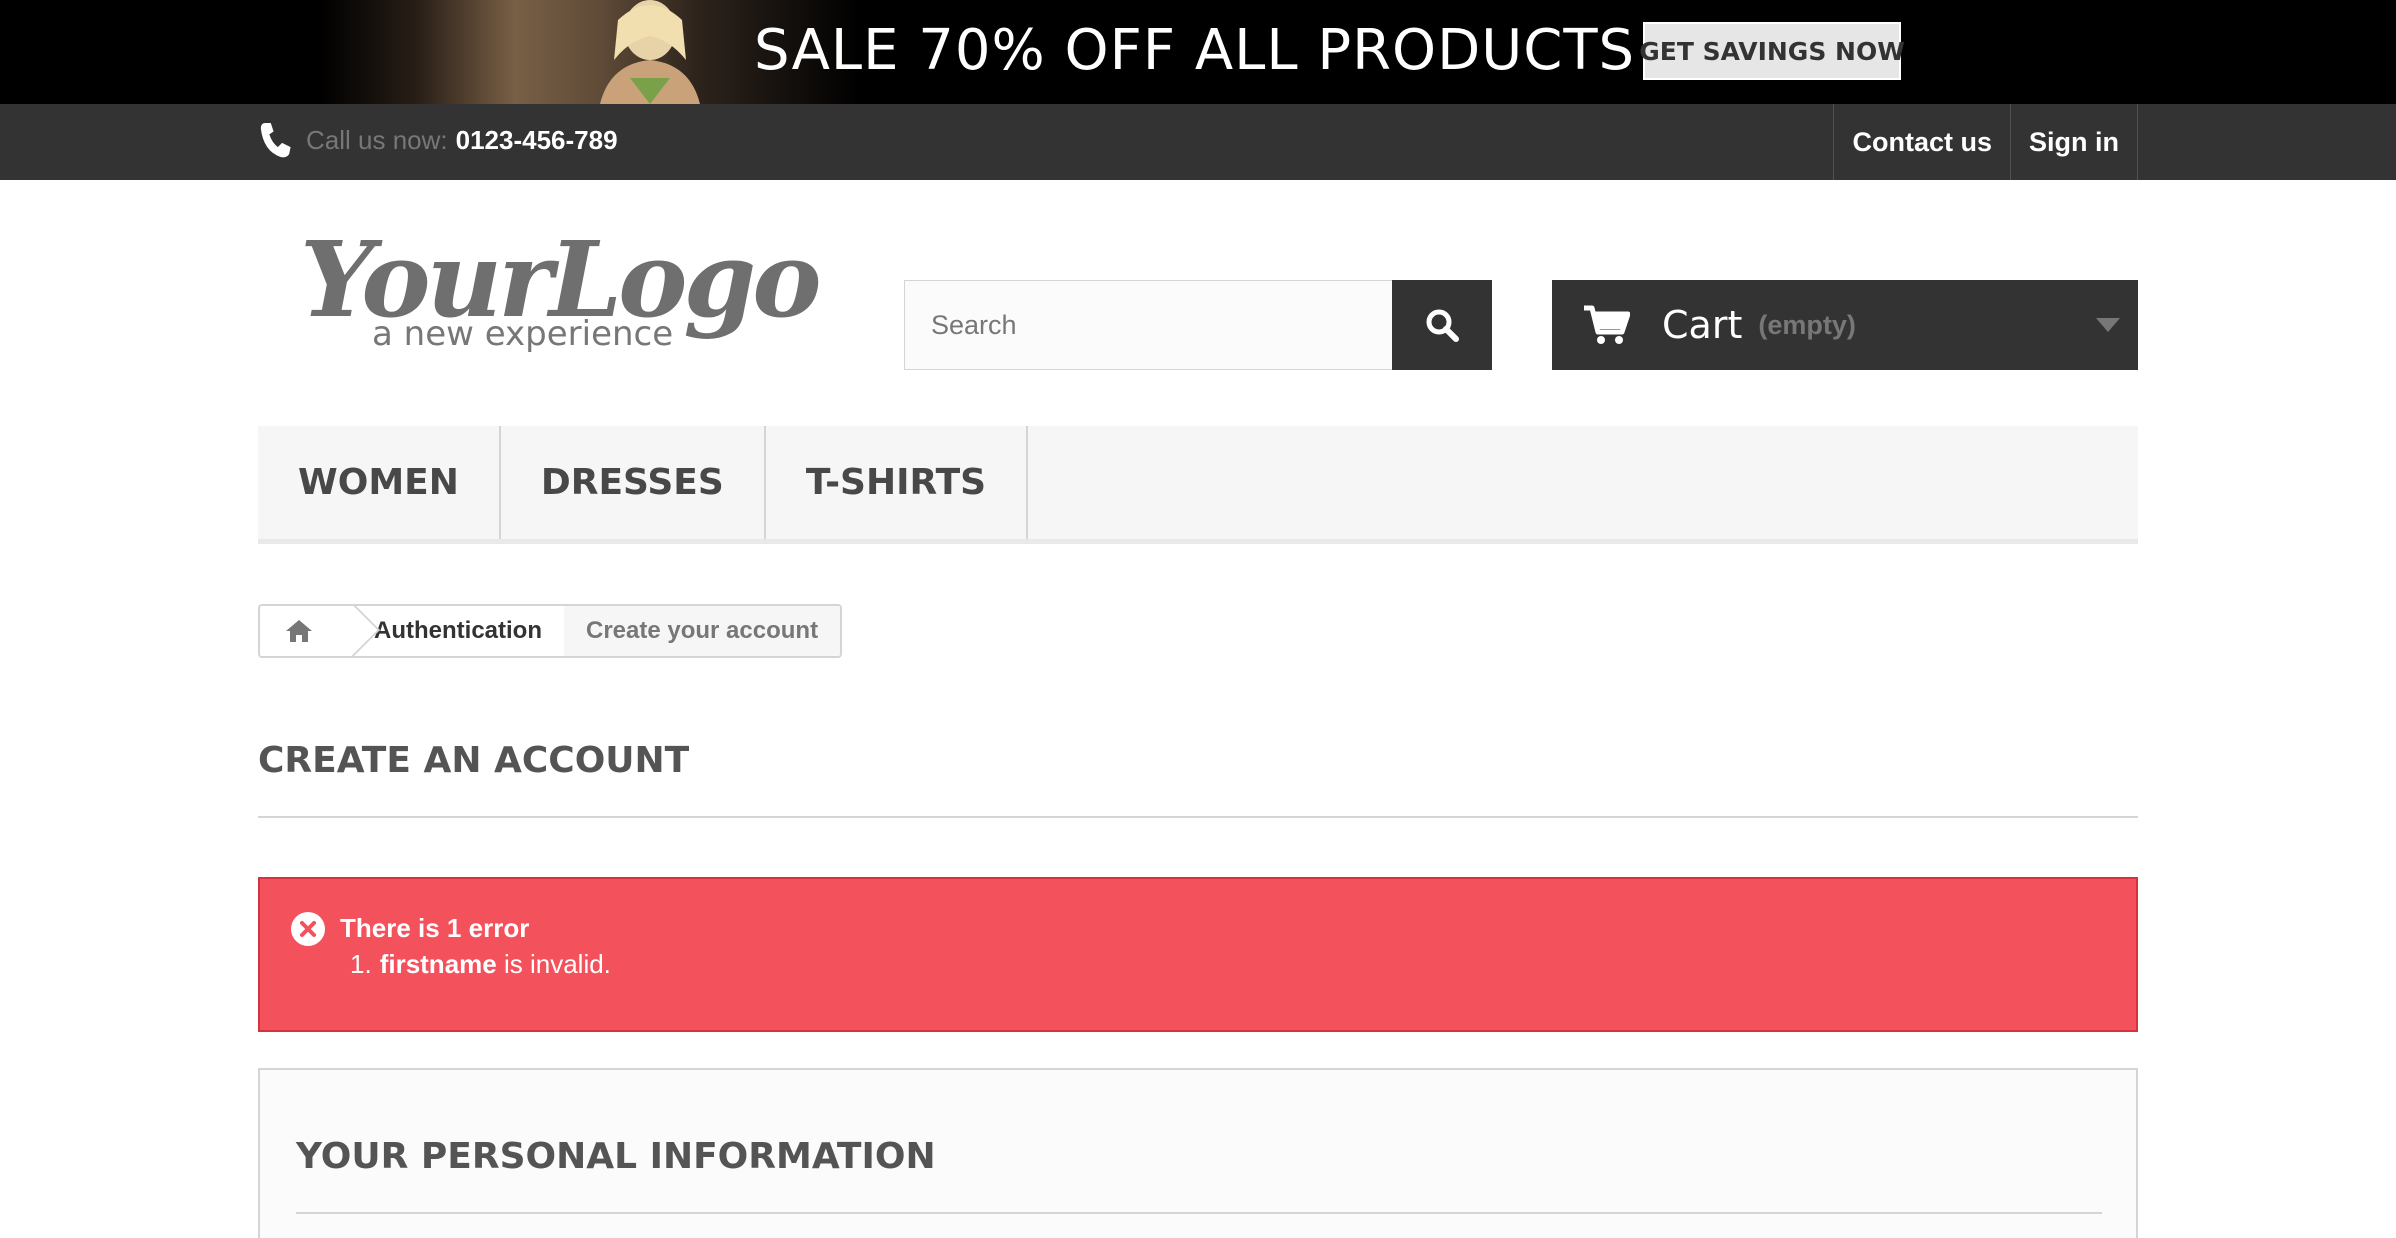 This screenshot has width=2396, height=1238. Describe the element at coordinates (1198, 954) in the screenshot. I see `error-alert: There is 1 error 1. firstname is invalid.` at that location.